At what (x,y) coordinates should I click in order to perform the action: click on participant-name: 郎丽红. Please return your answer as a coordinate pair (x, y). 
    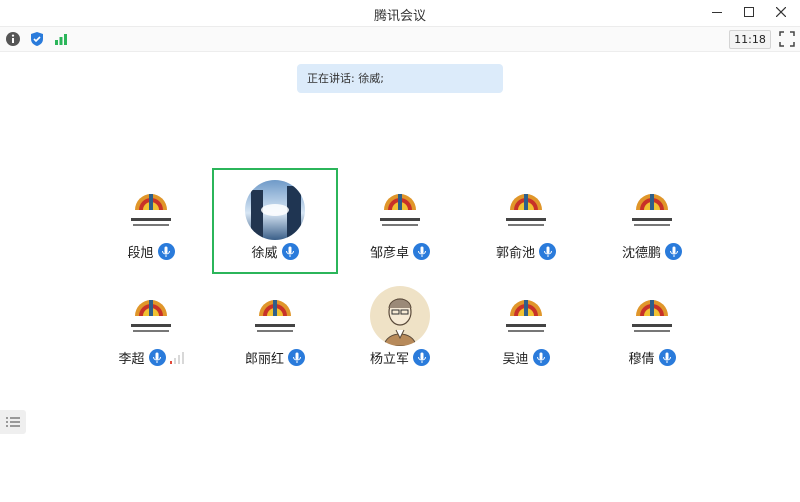
    Looking at the image, I should click on (264, 359).